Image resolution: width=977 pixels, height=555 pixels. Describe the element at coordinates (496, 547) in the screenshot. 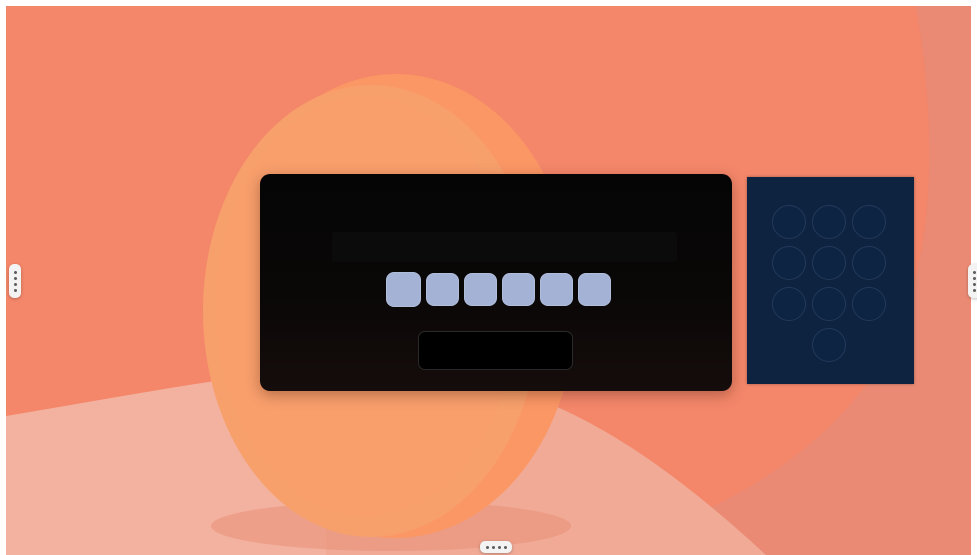

I see `bottom-edge-handle` at that location.